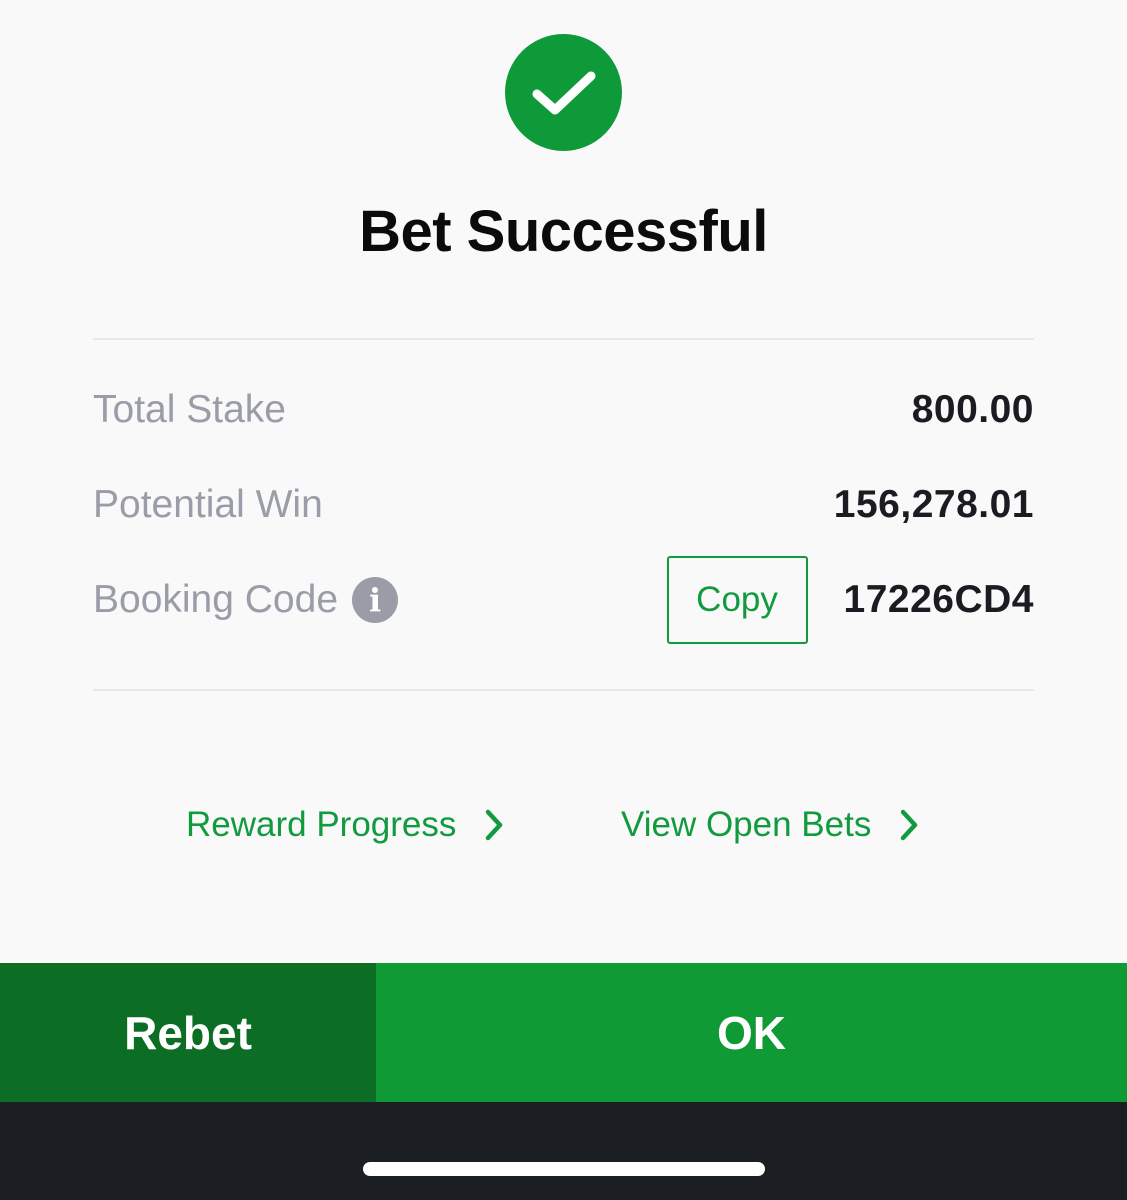 This screenshot has height=1200, width=1127. I want to click on view-open-bets-label: View Open Bets, so click(746, 824).